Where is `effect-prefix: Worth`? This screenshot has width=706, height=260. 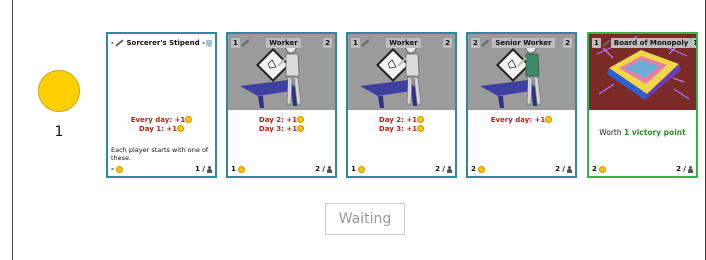 effect-prefix: Worth is located at coordinates (612, 132).